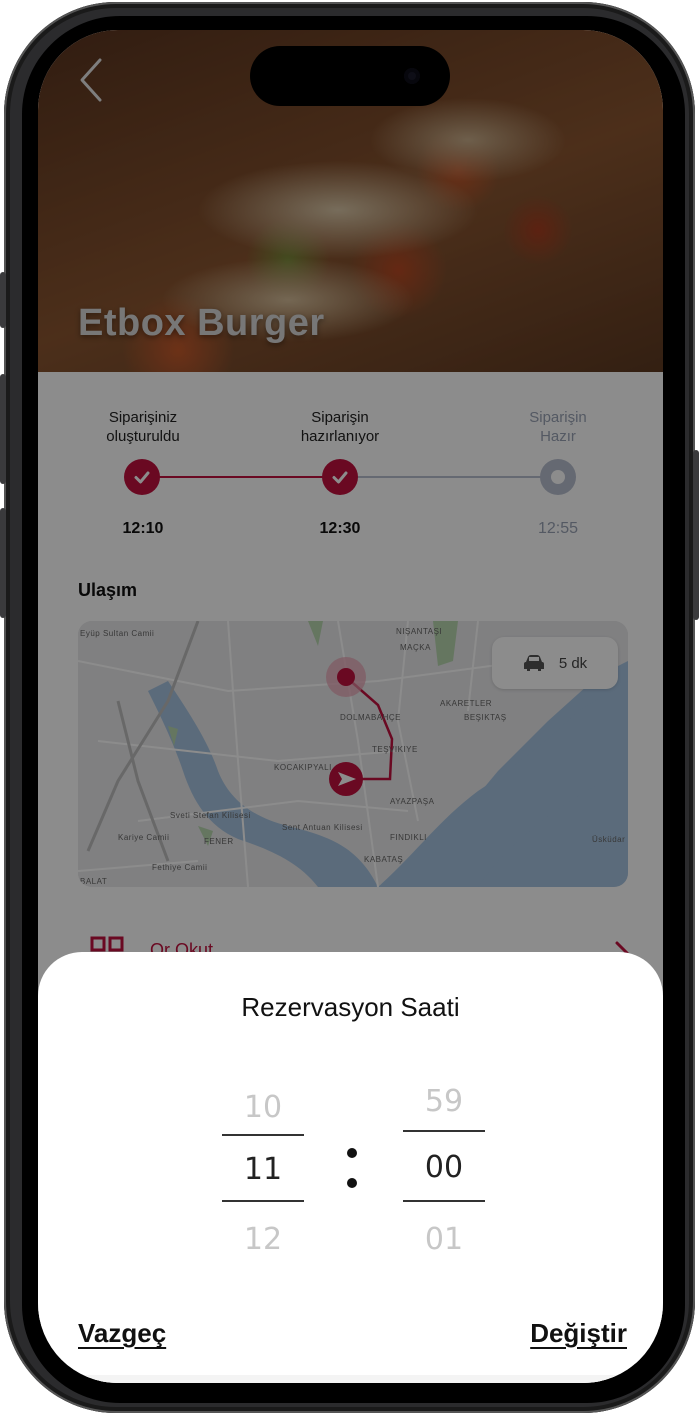 The width and height of the screenshot is (699, 1415). Describe the element at coordinates (444, 1167) in the screenshot. I see `minute-selected: 00` at that location.